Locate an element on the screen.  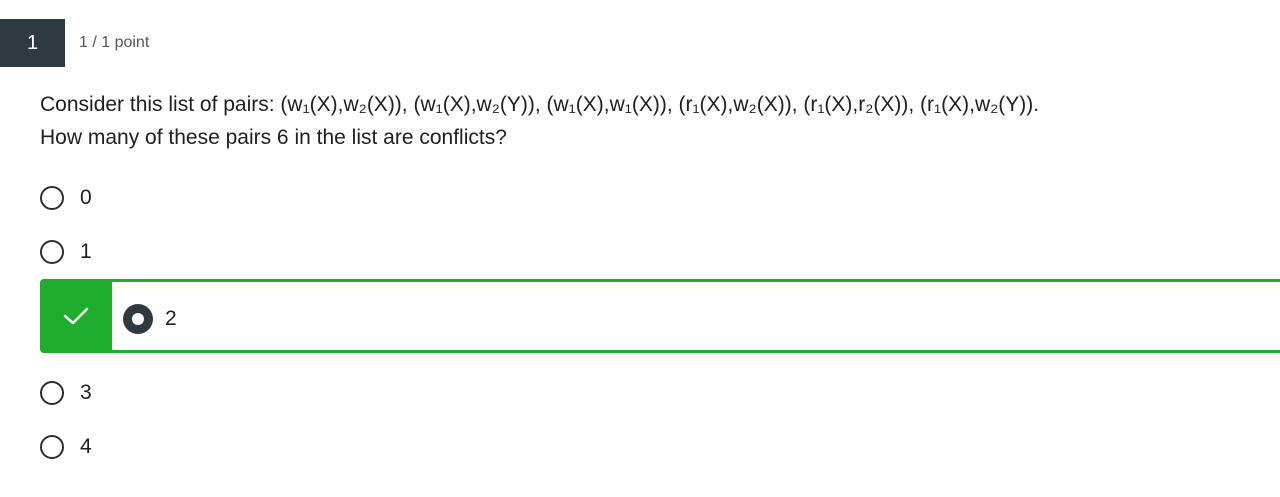
option-label: 2 is located at coordinates (171, 318).